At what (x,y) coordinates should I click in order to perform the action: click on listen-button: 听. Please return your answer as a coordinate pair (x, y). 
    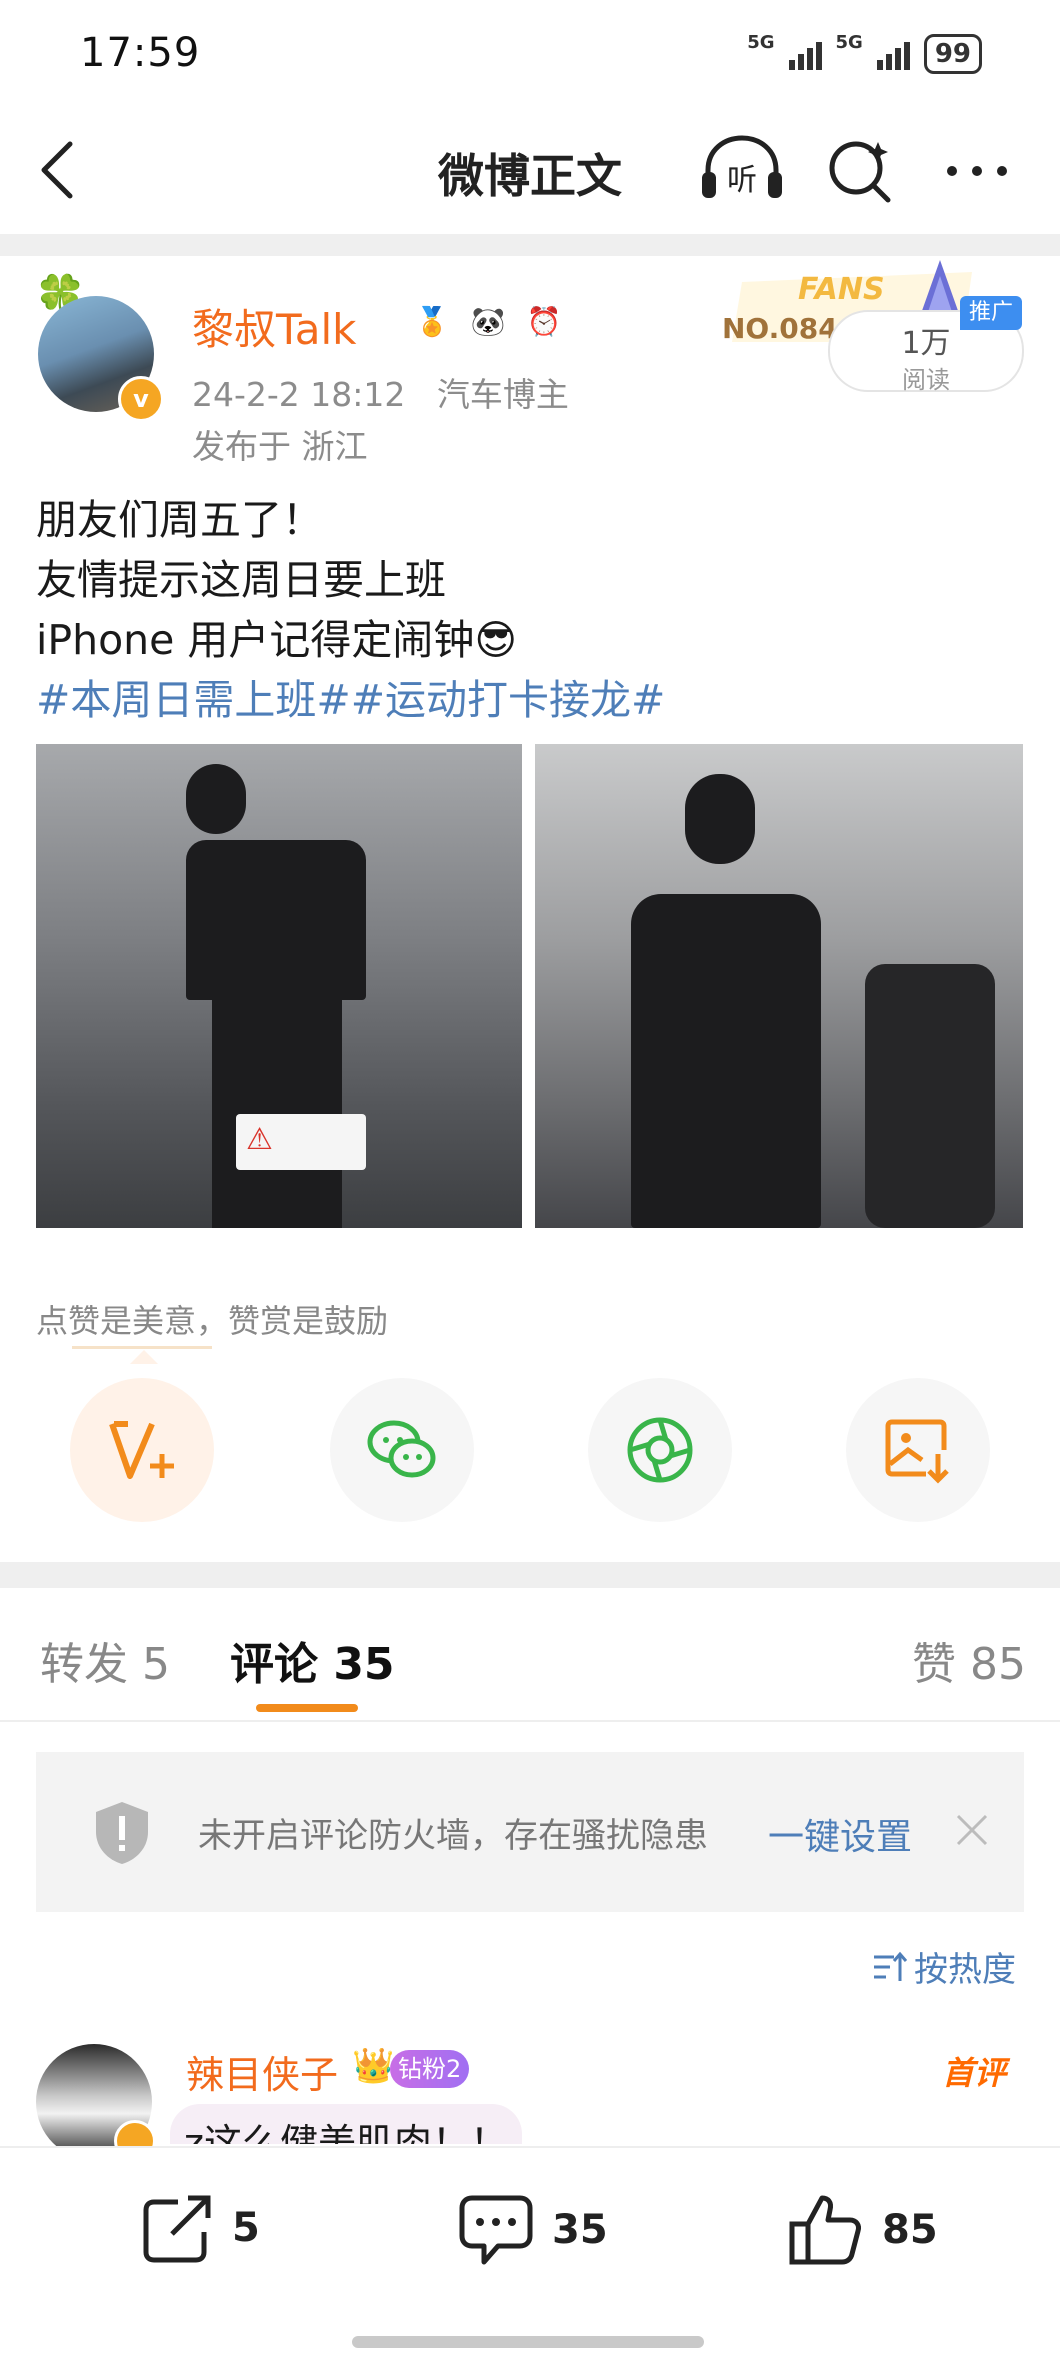
    Looking at the image, I should click on (742, 169).